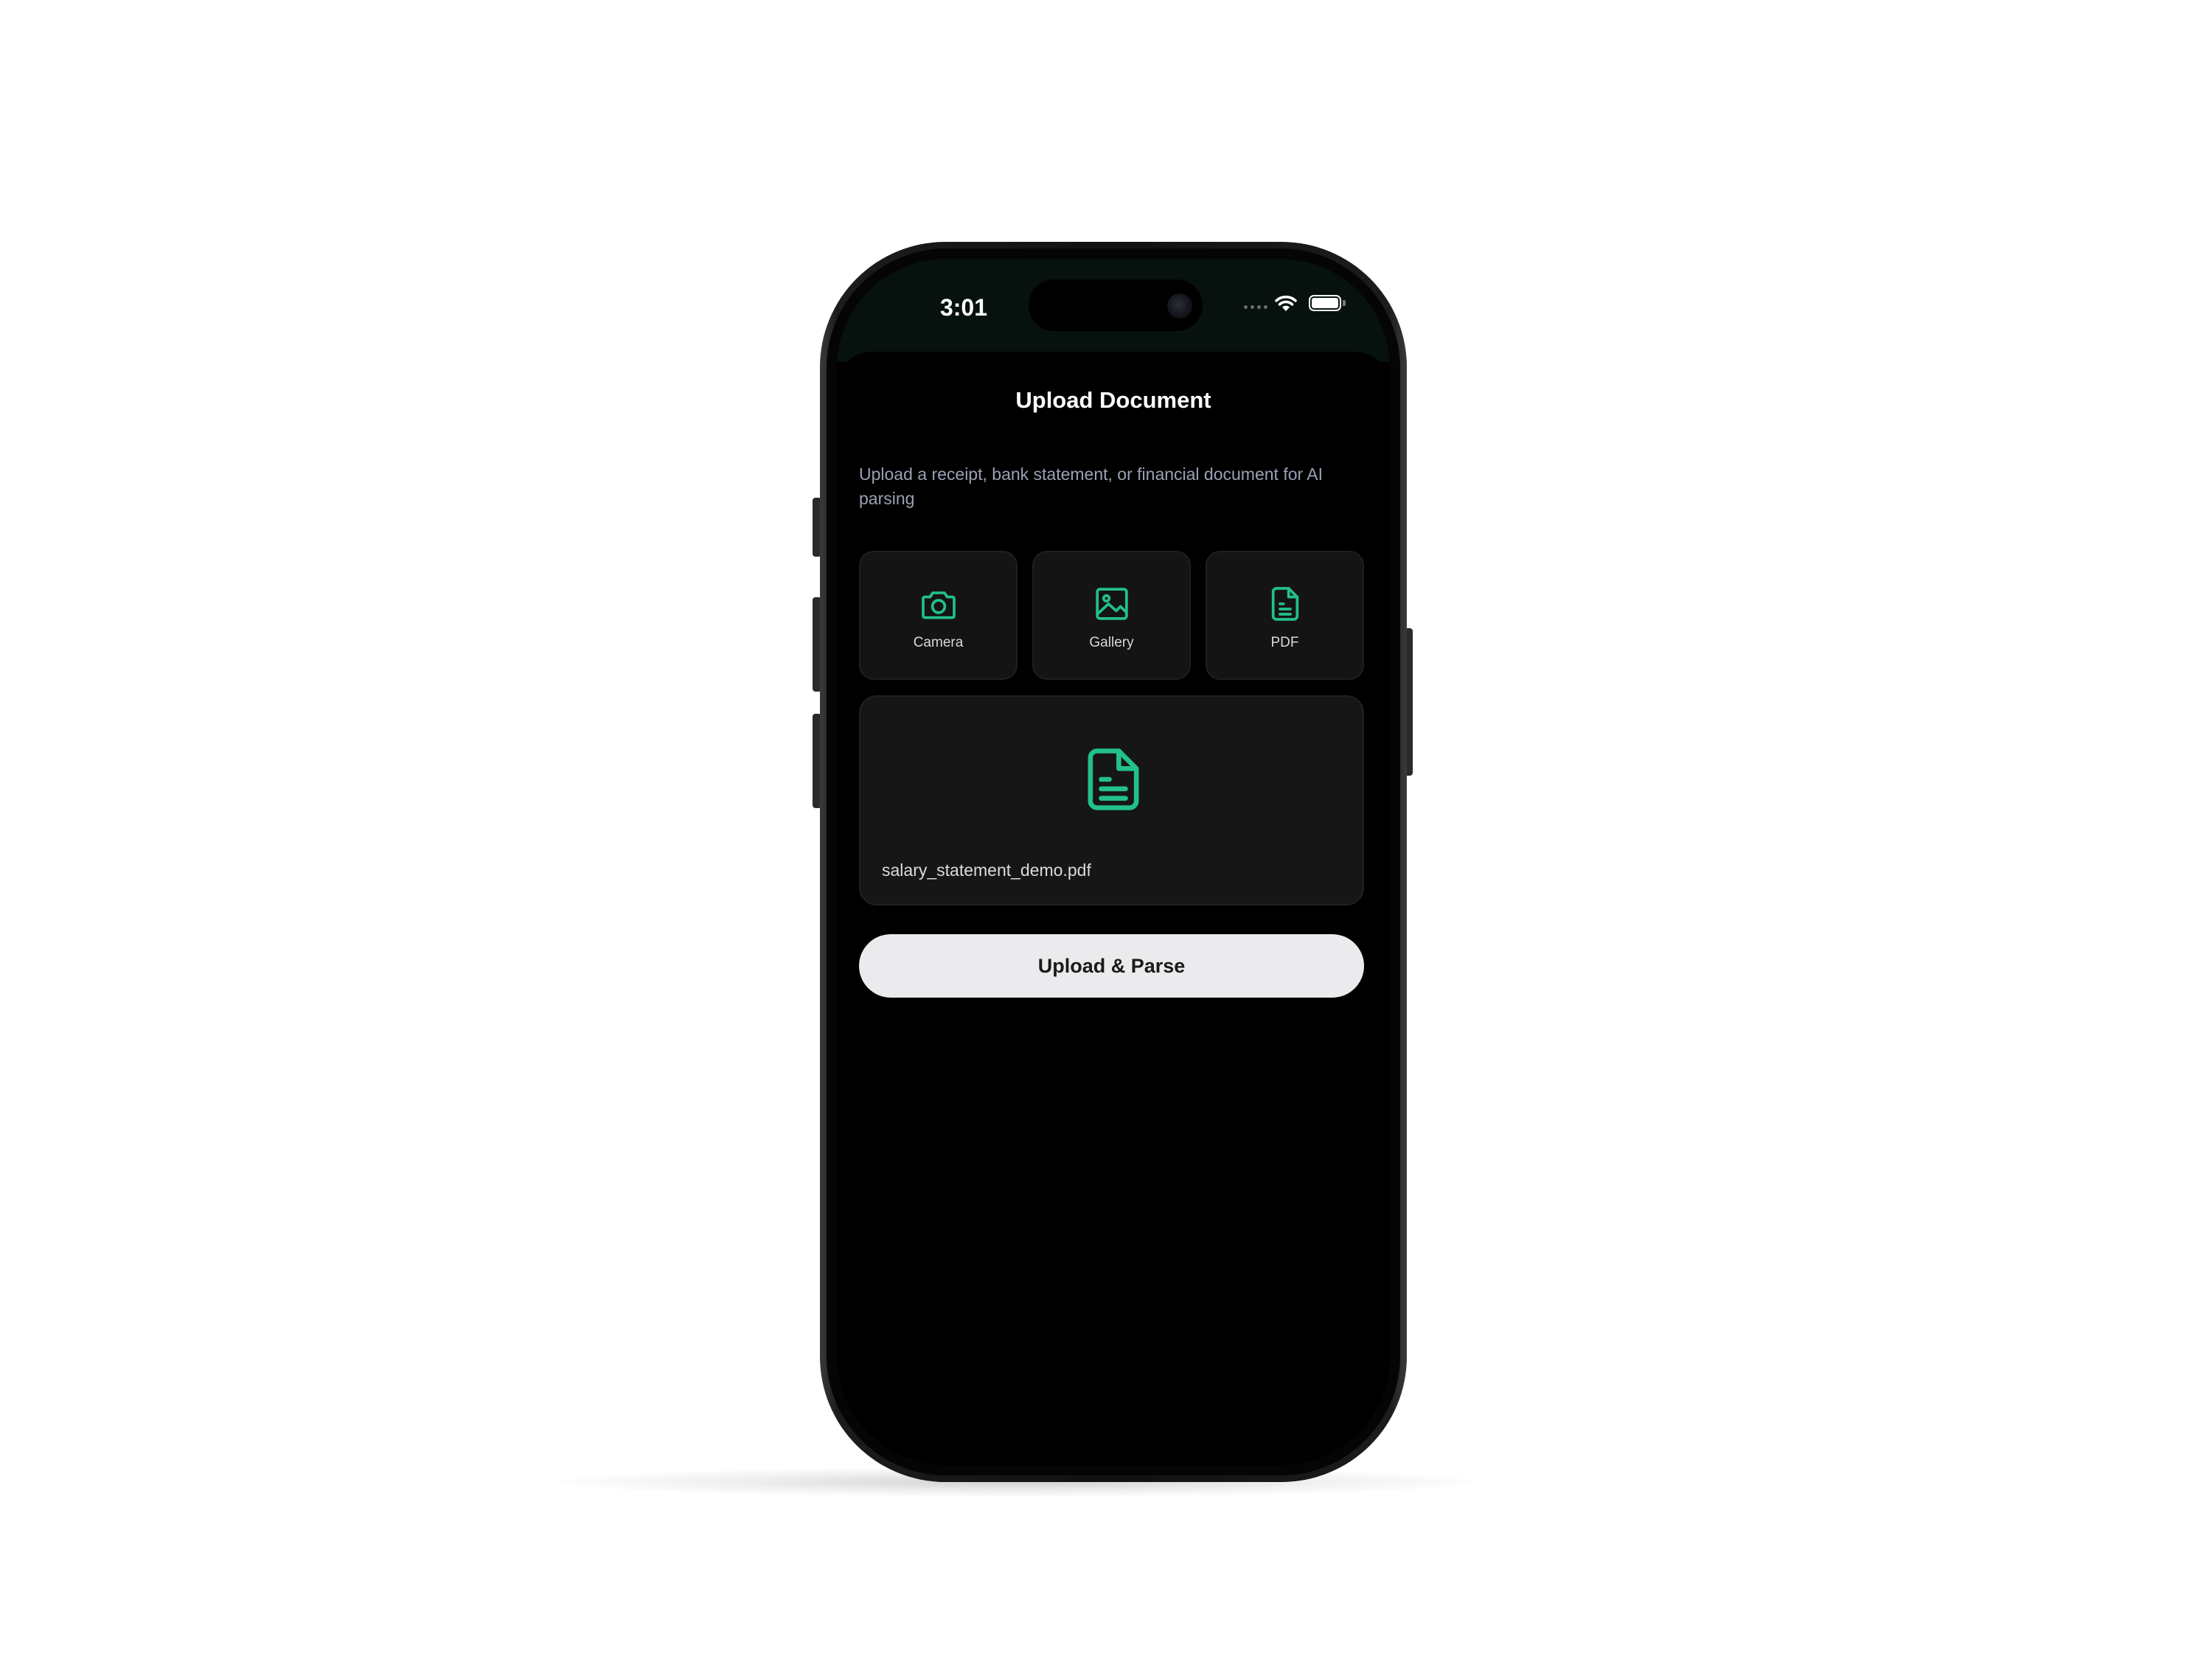  Describe the element at coordinates (938, 605) in the screenshot. I see `camera-icon` at that location.